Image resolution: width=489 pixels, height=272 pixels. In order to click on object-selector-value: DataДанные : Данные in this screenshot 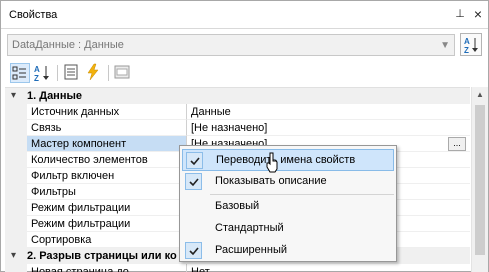, I will do `click(68, 45)`.